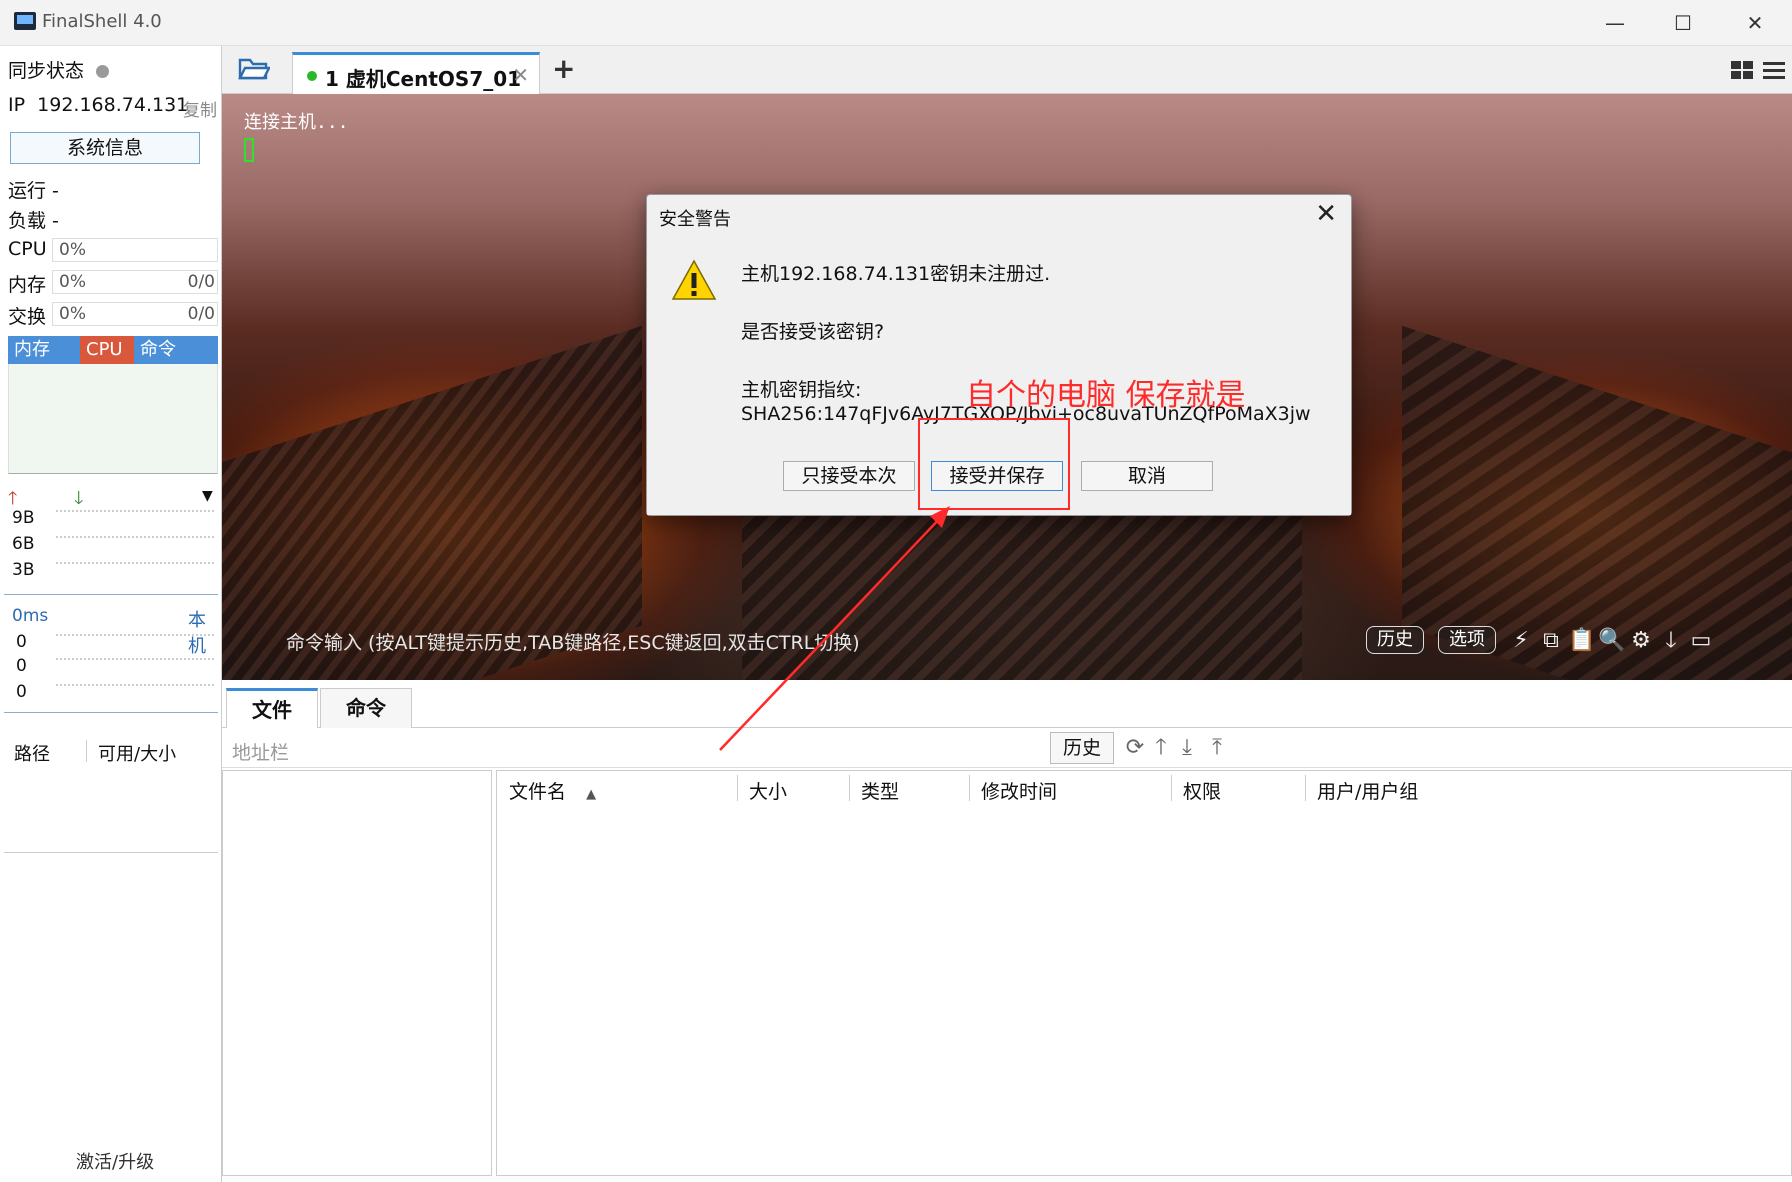 The height and width of the screenshot is (1182, 1792). I want to click on latency-host-label: 本机, so click(204, 632).